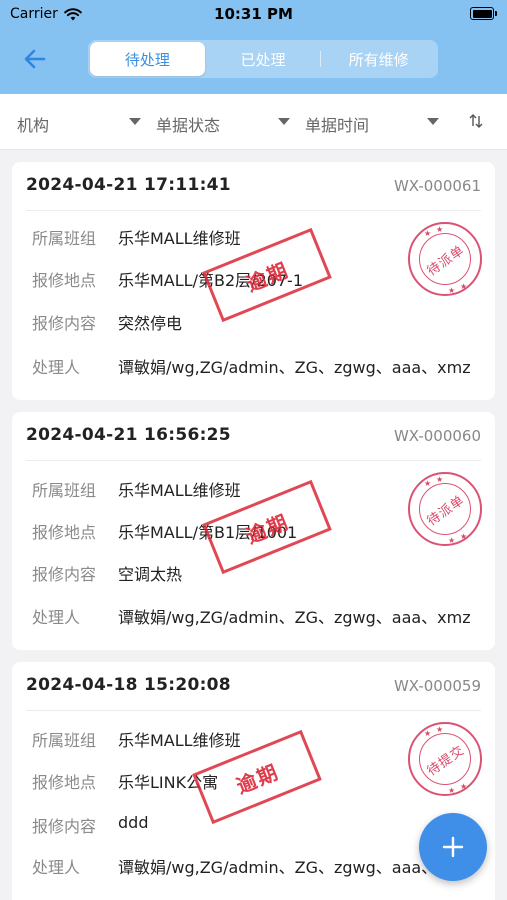 This screenshot has height=900, width=507. I want to click on tab-pending: 待处理, so click(147, 59).